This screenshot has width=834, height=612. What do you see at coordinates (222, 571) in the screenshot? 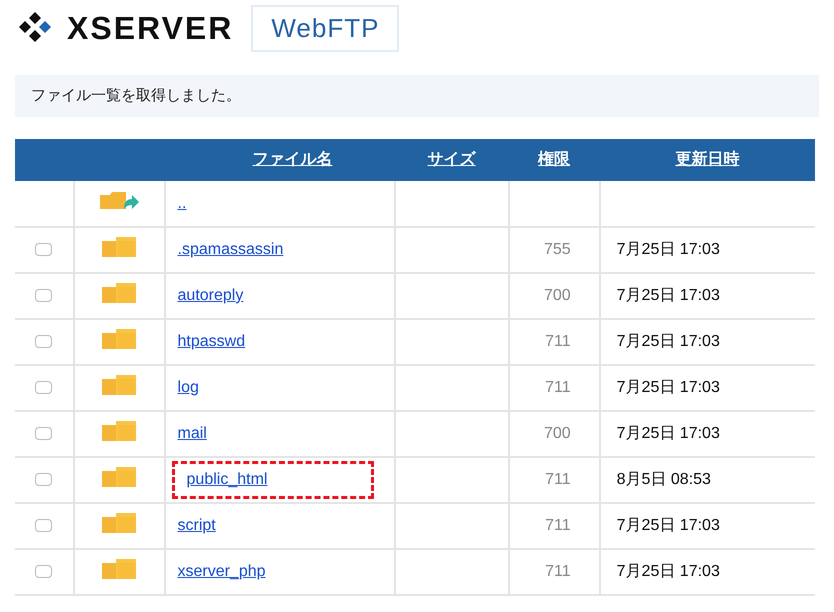
I see `folder-name-link: xserver_php` at bounding box center [222, 571].